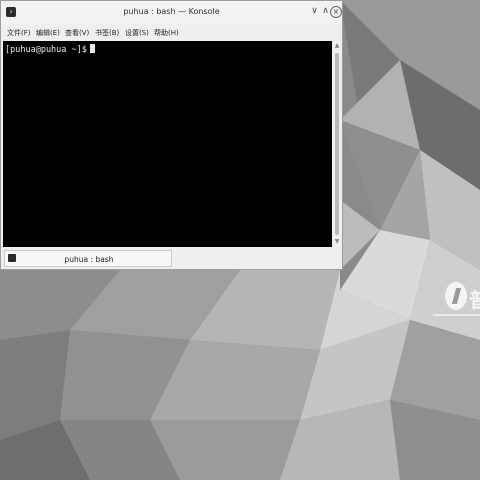  What do you see at coordinates (92, 48) in the screenshot?
I see `text-cursor` at bounding box center [92, 48].